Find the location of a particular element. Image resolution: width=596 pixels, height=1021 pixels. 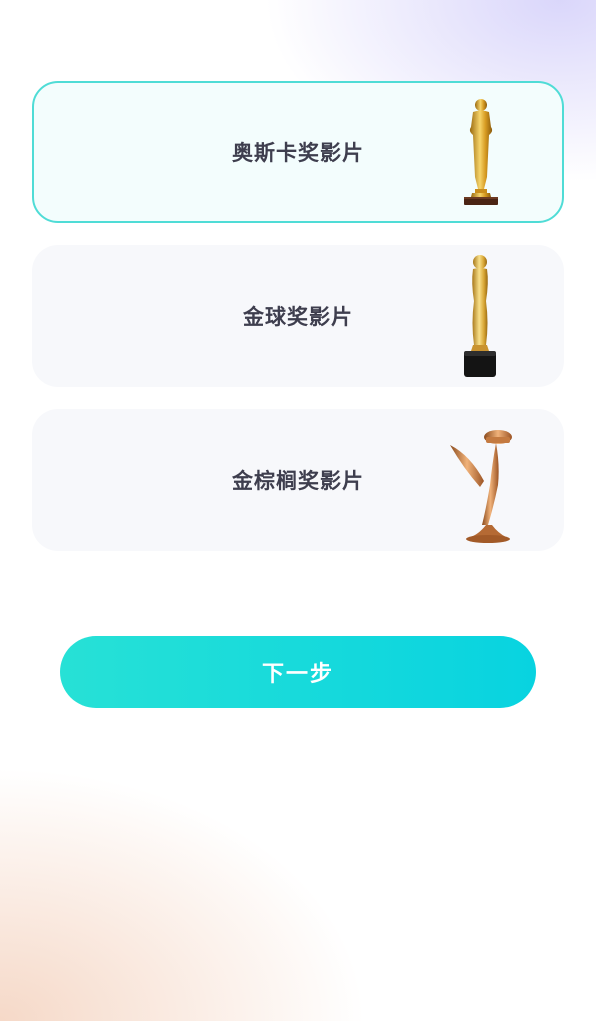

golden-globe-trophy-icon is located at coordinates (480, 316).